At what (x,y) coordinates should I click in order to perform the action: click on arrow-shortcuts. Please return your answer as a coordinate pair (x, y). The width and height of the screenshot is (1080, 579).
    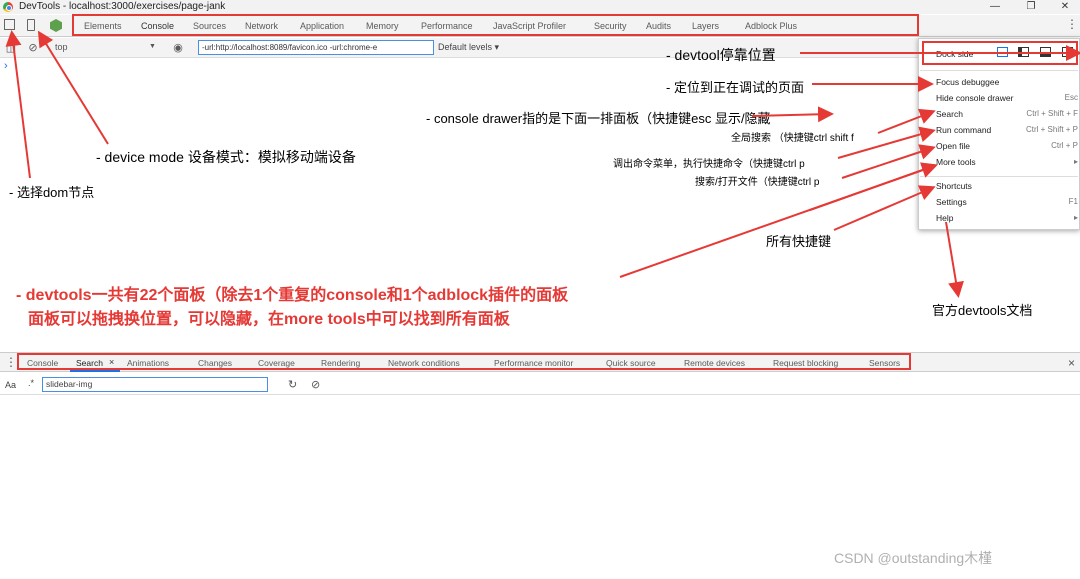
    Looking at the image, I should click on (884, 208).